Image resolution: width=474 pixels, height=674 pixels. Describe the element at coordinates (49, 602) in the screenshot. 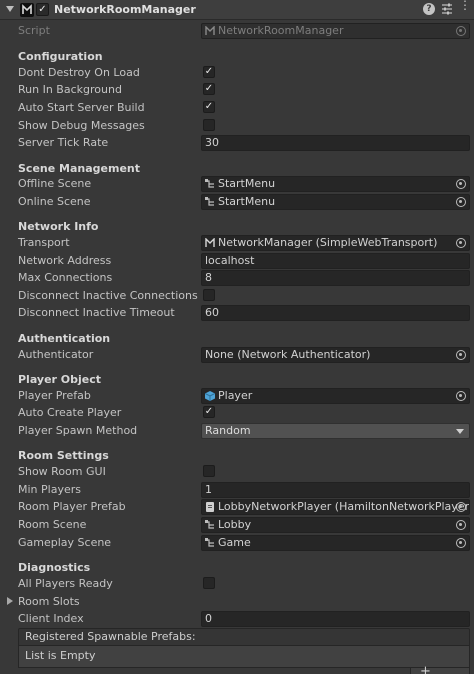

I see `room-slots-foldout: Room Slots` at that location.